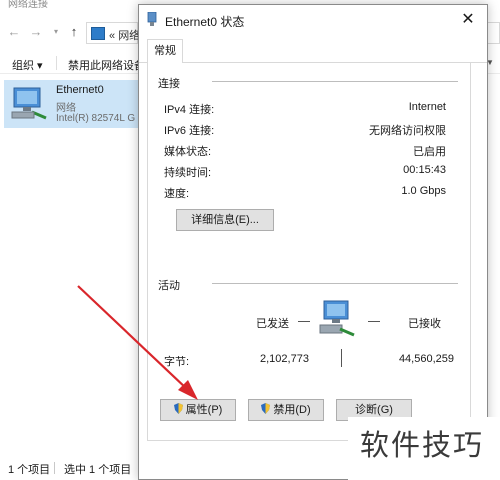  What do you see at coordinates (74, 32) in the screenshot?
I see `up-arrow-icon: ↑` at bounding box center [74, 32].